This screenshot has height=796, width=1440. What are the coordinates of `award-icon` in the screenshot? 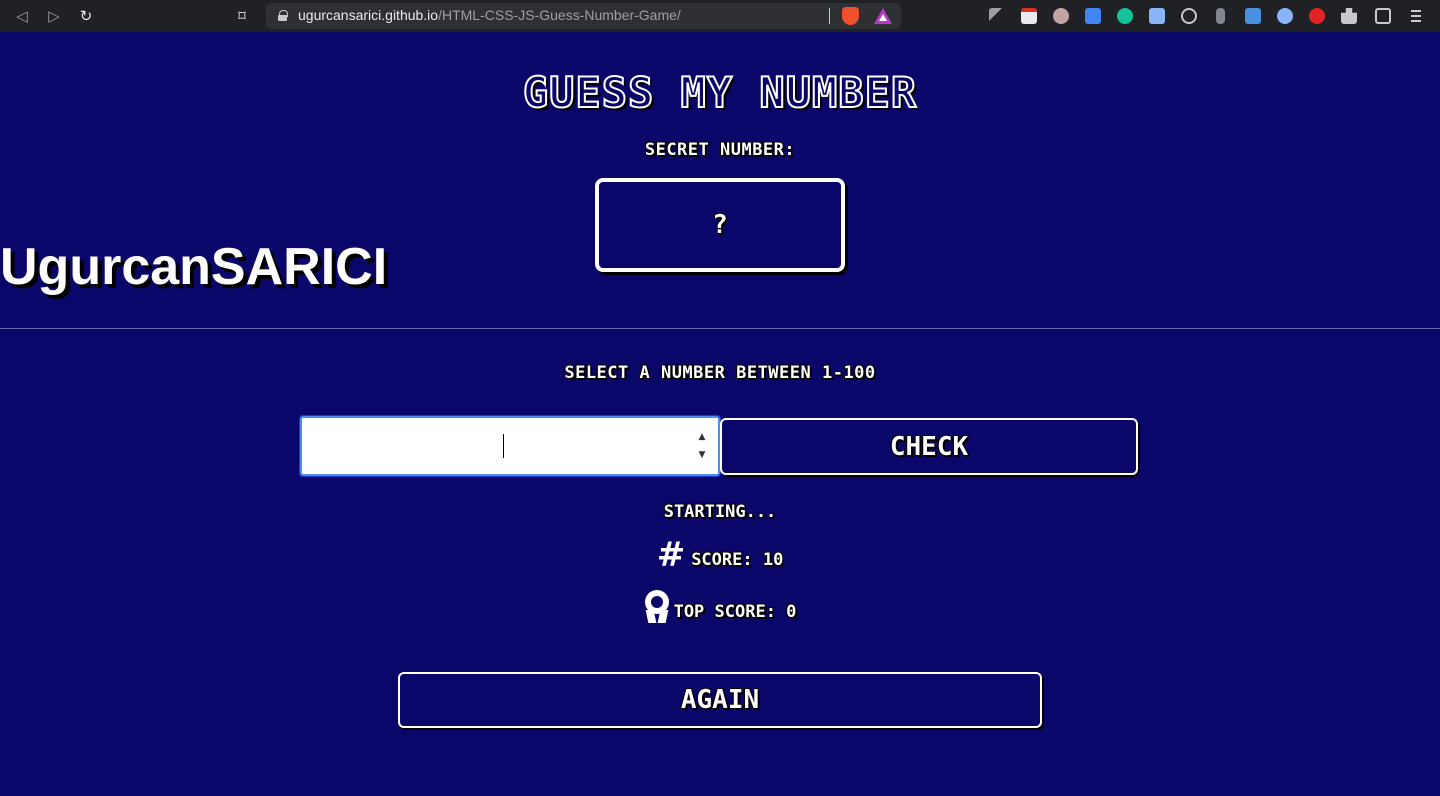 It's located at (657, 607).